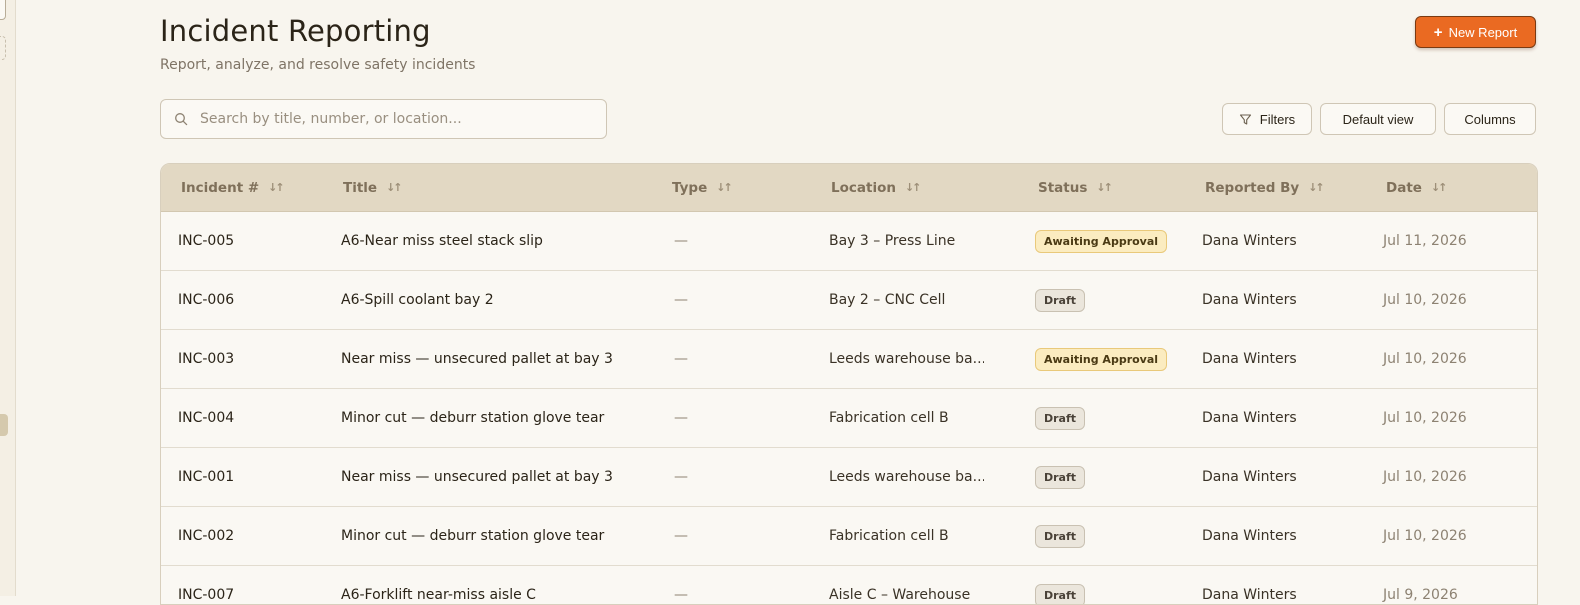  What do you see at coordinates (1277, 119) in the screenshot?
I see `filters-label: Filters` at bounding box center [1277, 119].